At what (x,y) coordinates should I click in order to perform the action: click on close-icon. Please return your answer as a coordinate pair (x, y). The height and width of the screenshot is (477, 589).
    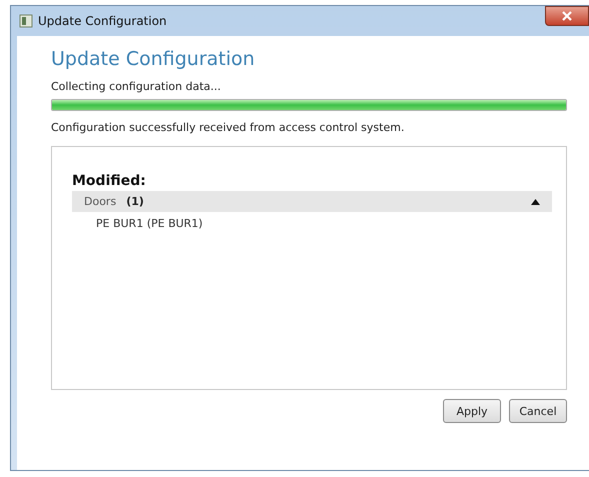
    Looking at the image, I should click on (567, 16).